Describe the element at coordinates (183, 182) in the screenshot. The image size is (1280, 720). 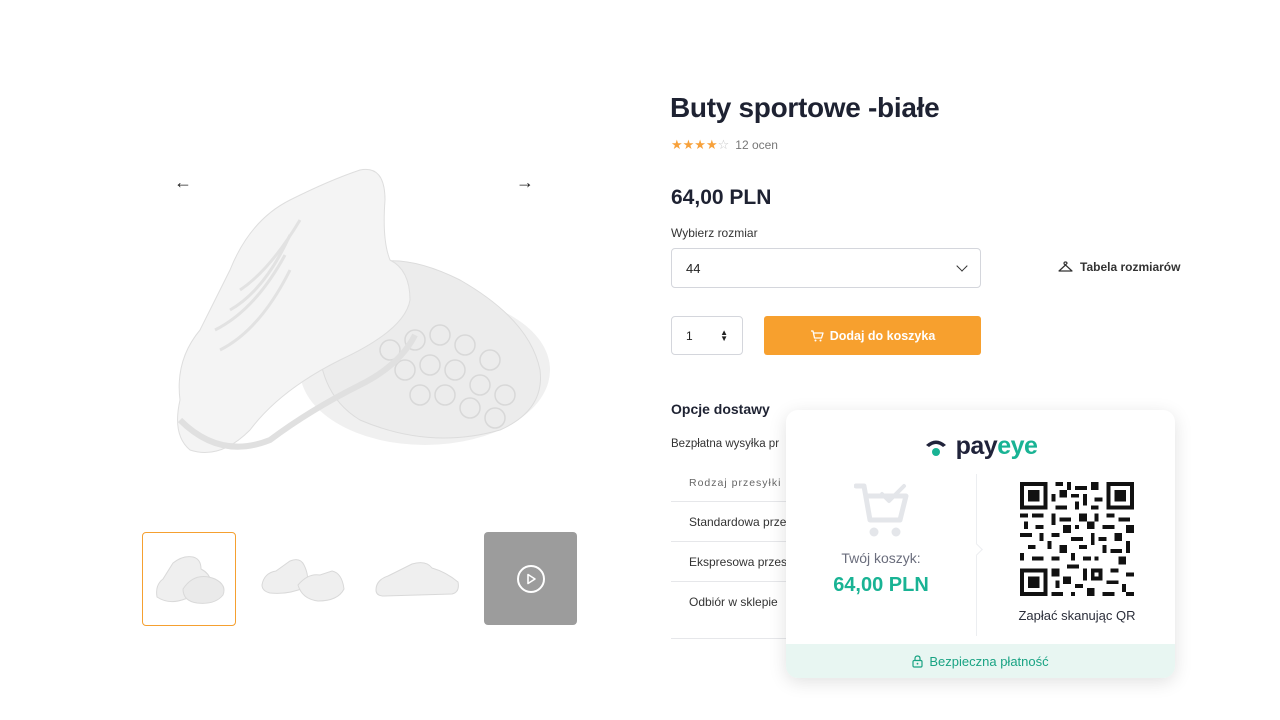
I see `gallery-prev-arrow: ←` at that location.